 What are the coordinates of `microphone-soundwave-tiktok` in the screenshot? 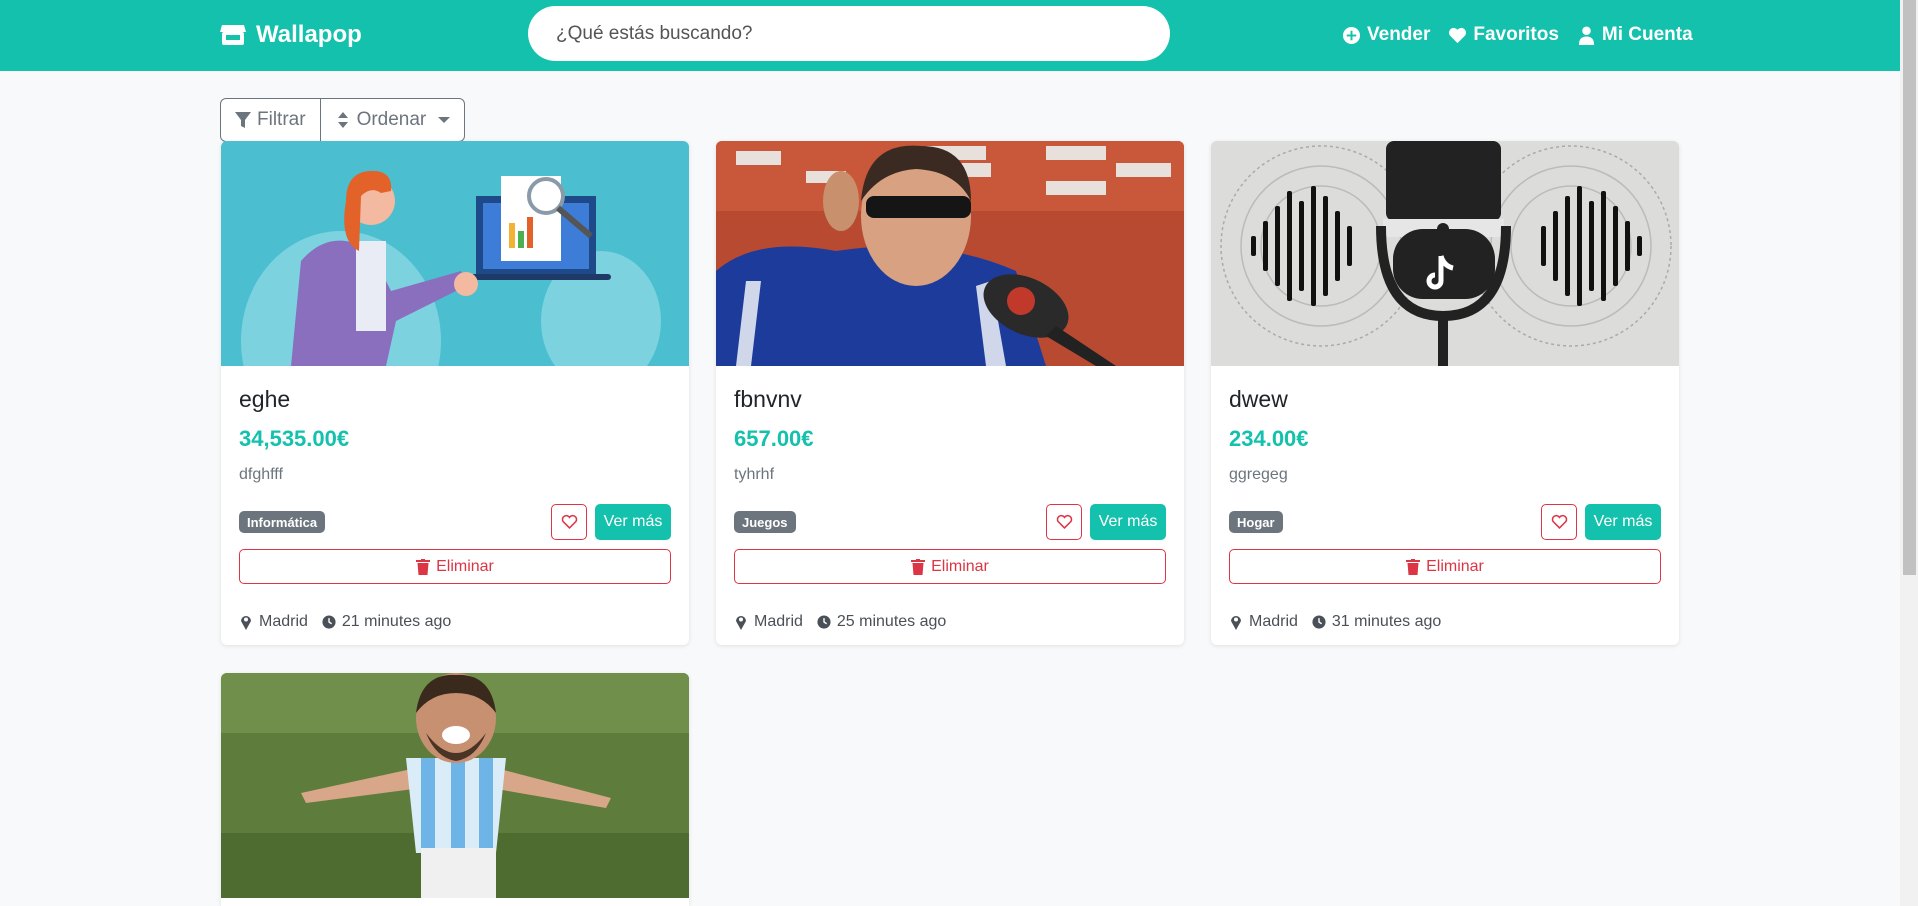 It's located at (1445, 253).